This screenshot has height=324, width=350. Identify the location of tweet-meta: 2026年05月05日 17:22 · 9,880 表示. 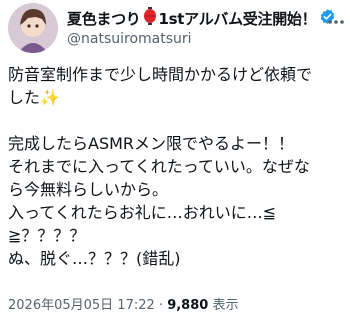
(123, 303).